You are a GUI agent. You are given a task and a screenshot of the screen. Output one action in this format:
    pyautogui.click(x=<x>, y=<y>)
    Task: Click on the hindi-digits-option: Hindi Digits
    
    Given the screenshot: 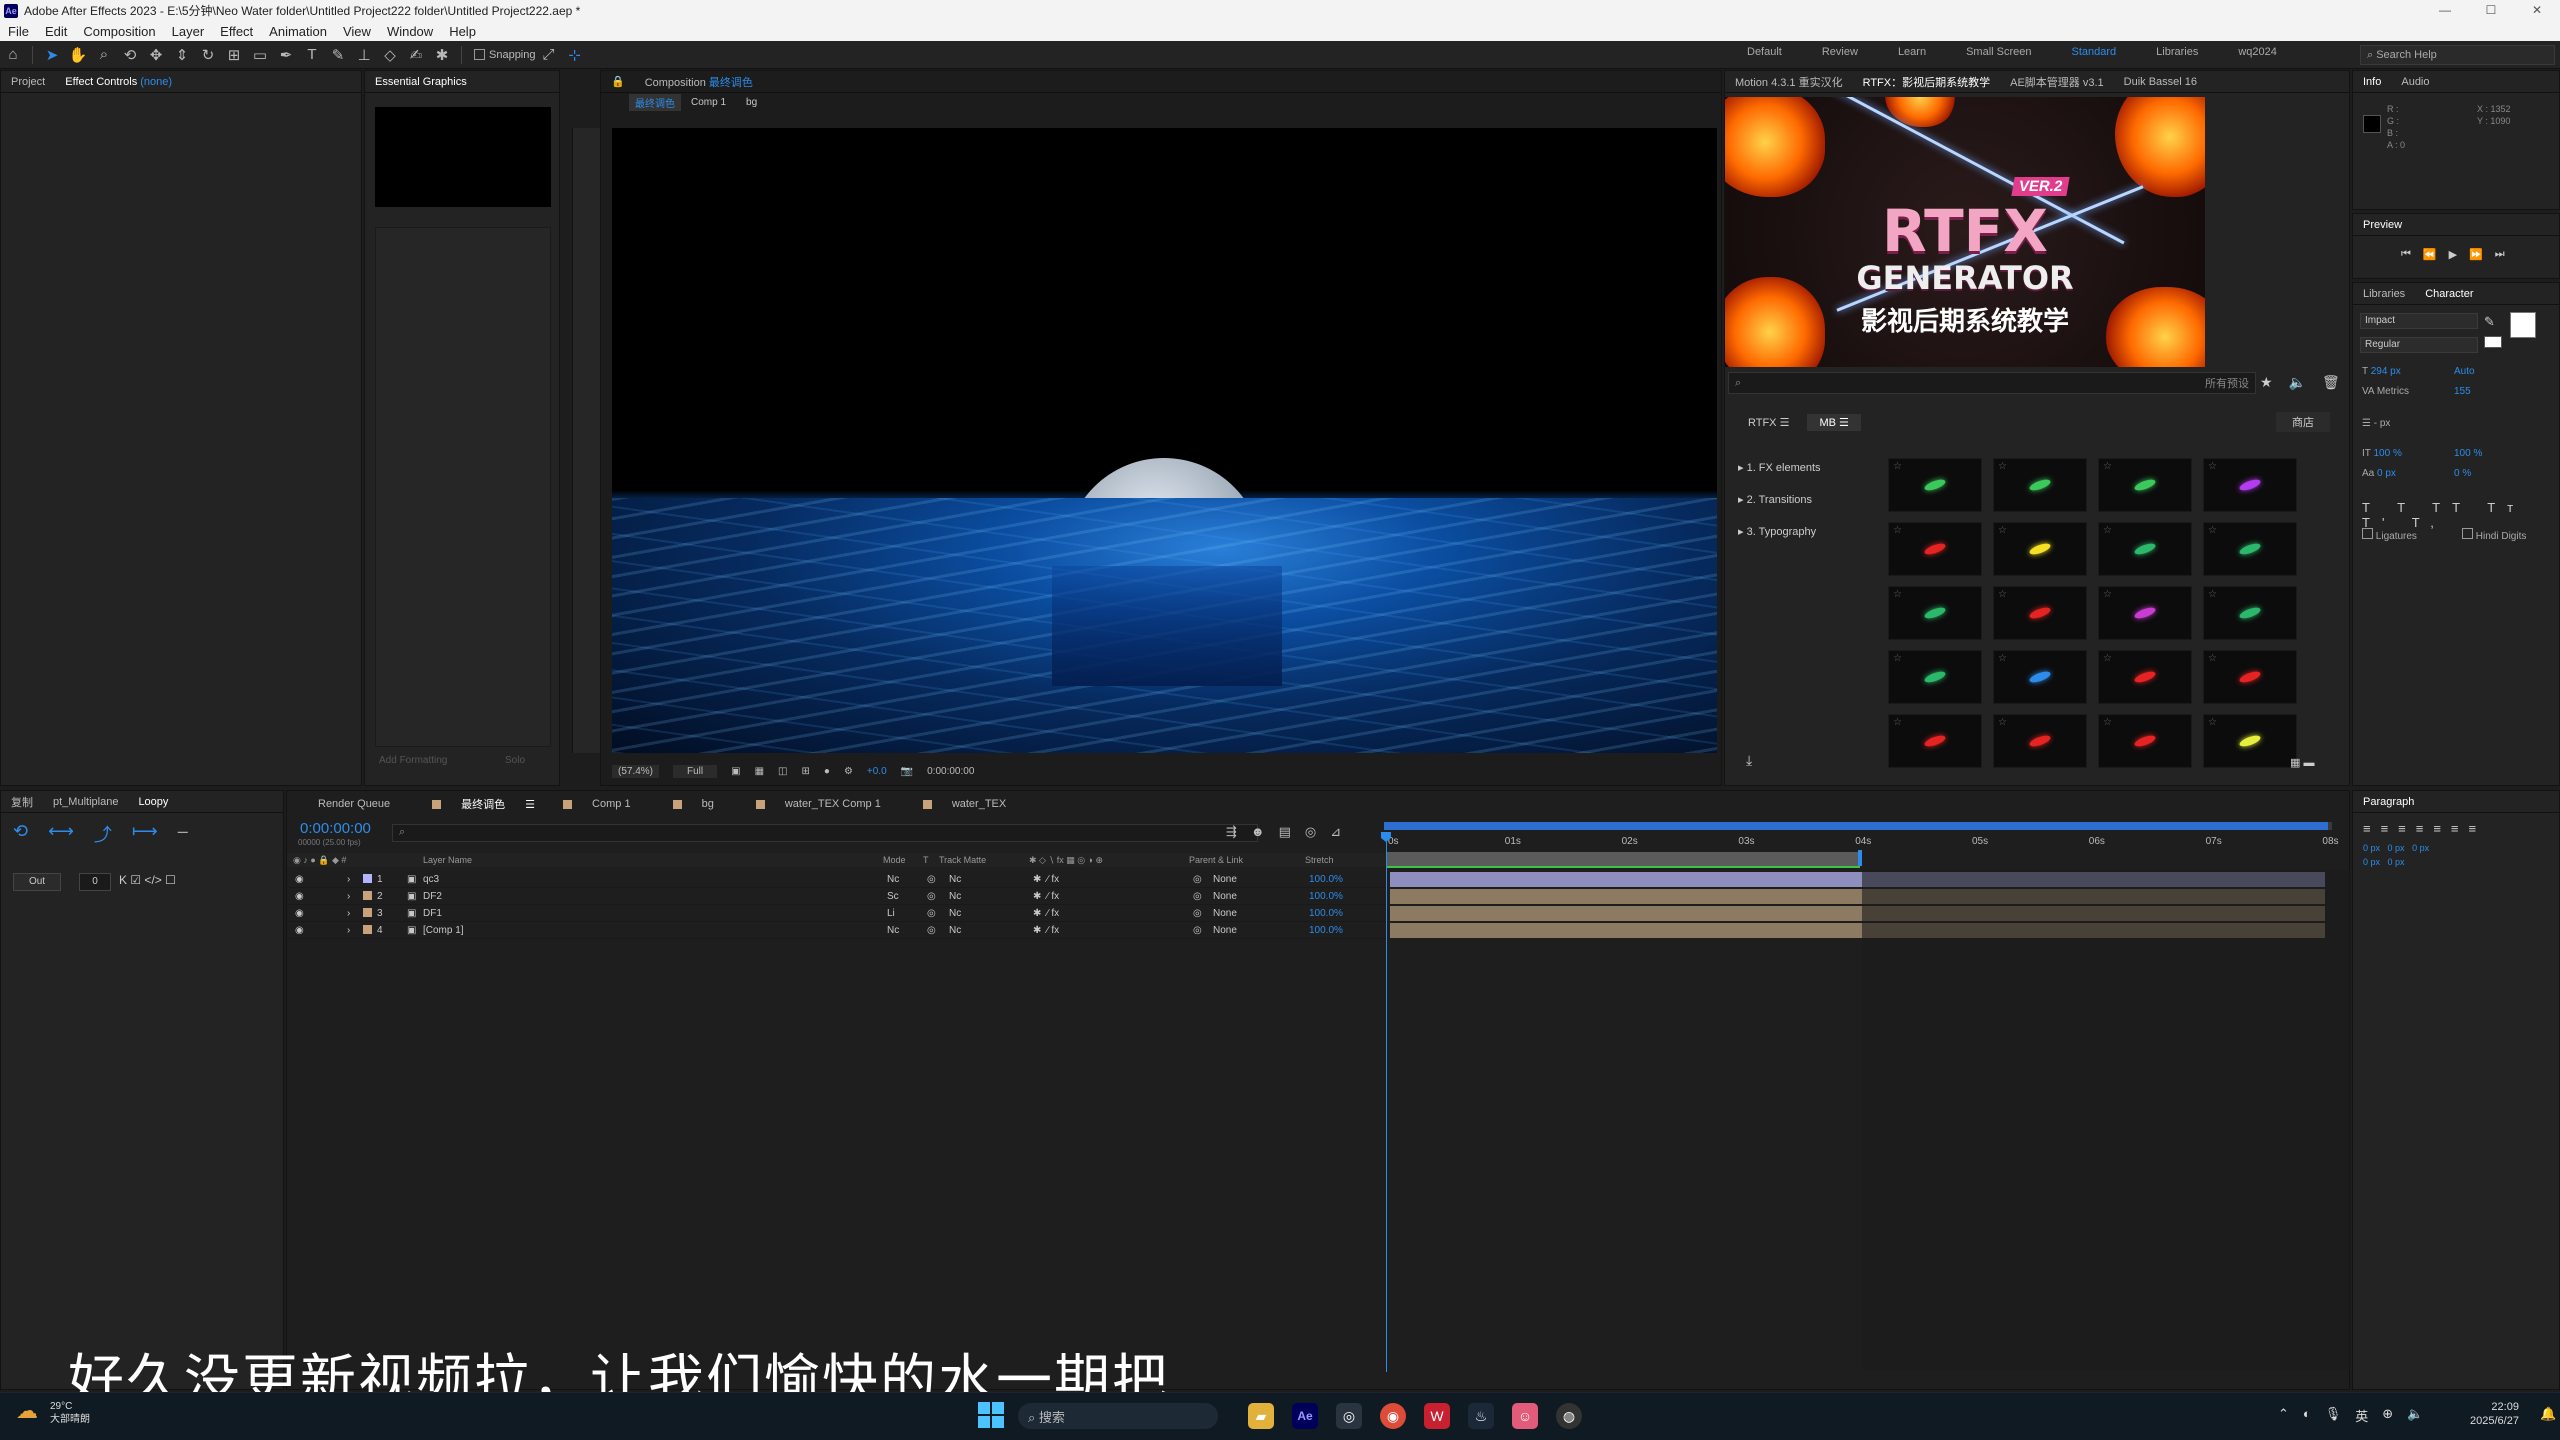 What is the action you would take?
    pyautogui.click(x=2494, y=535)
    